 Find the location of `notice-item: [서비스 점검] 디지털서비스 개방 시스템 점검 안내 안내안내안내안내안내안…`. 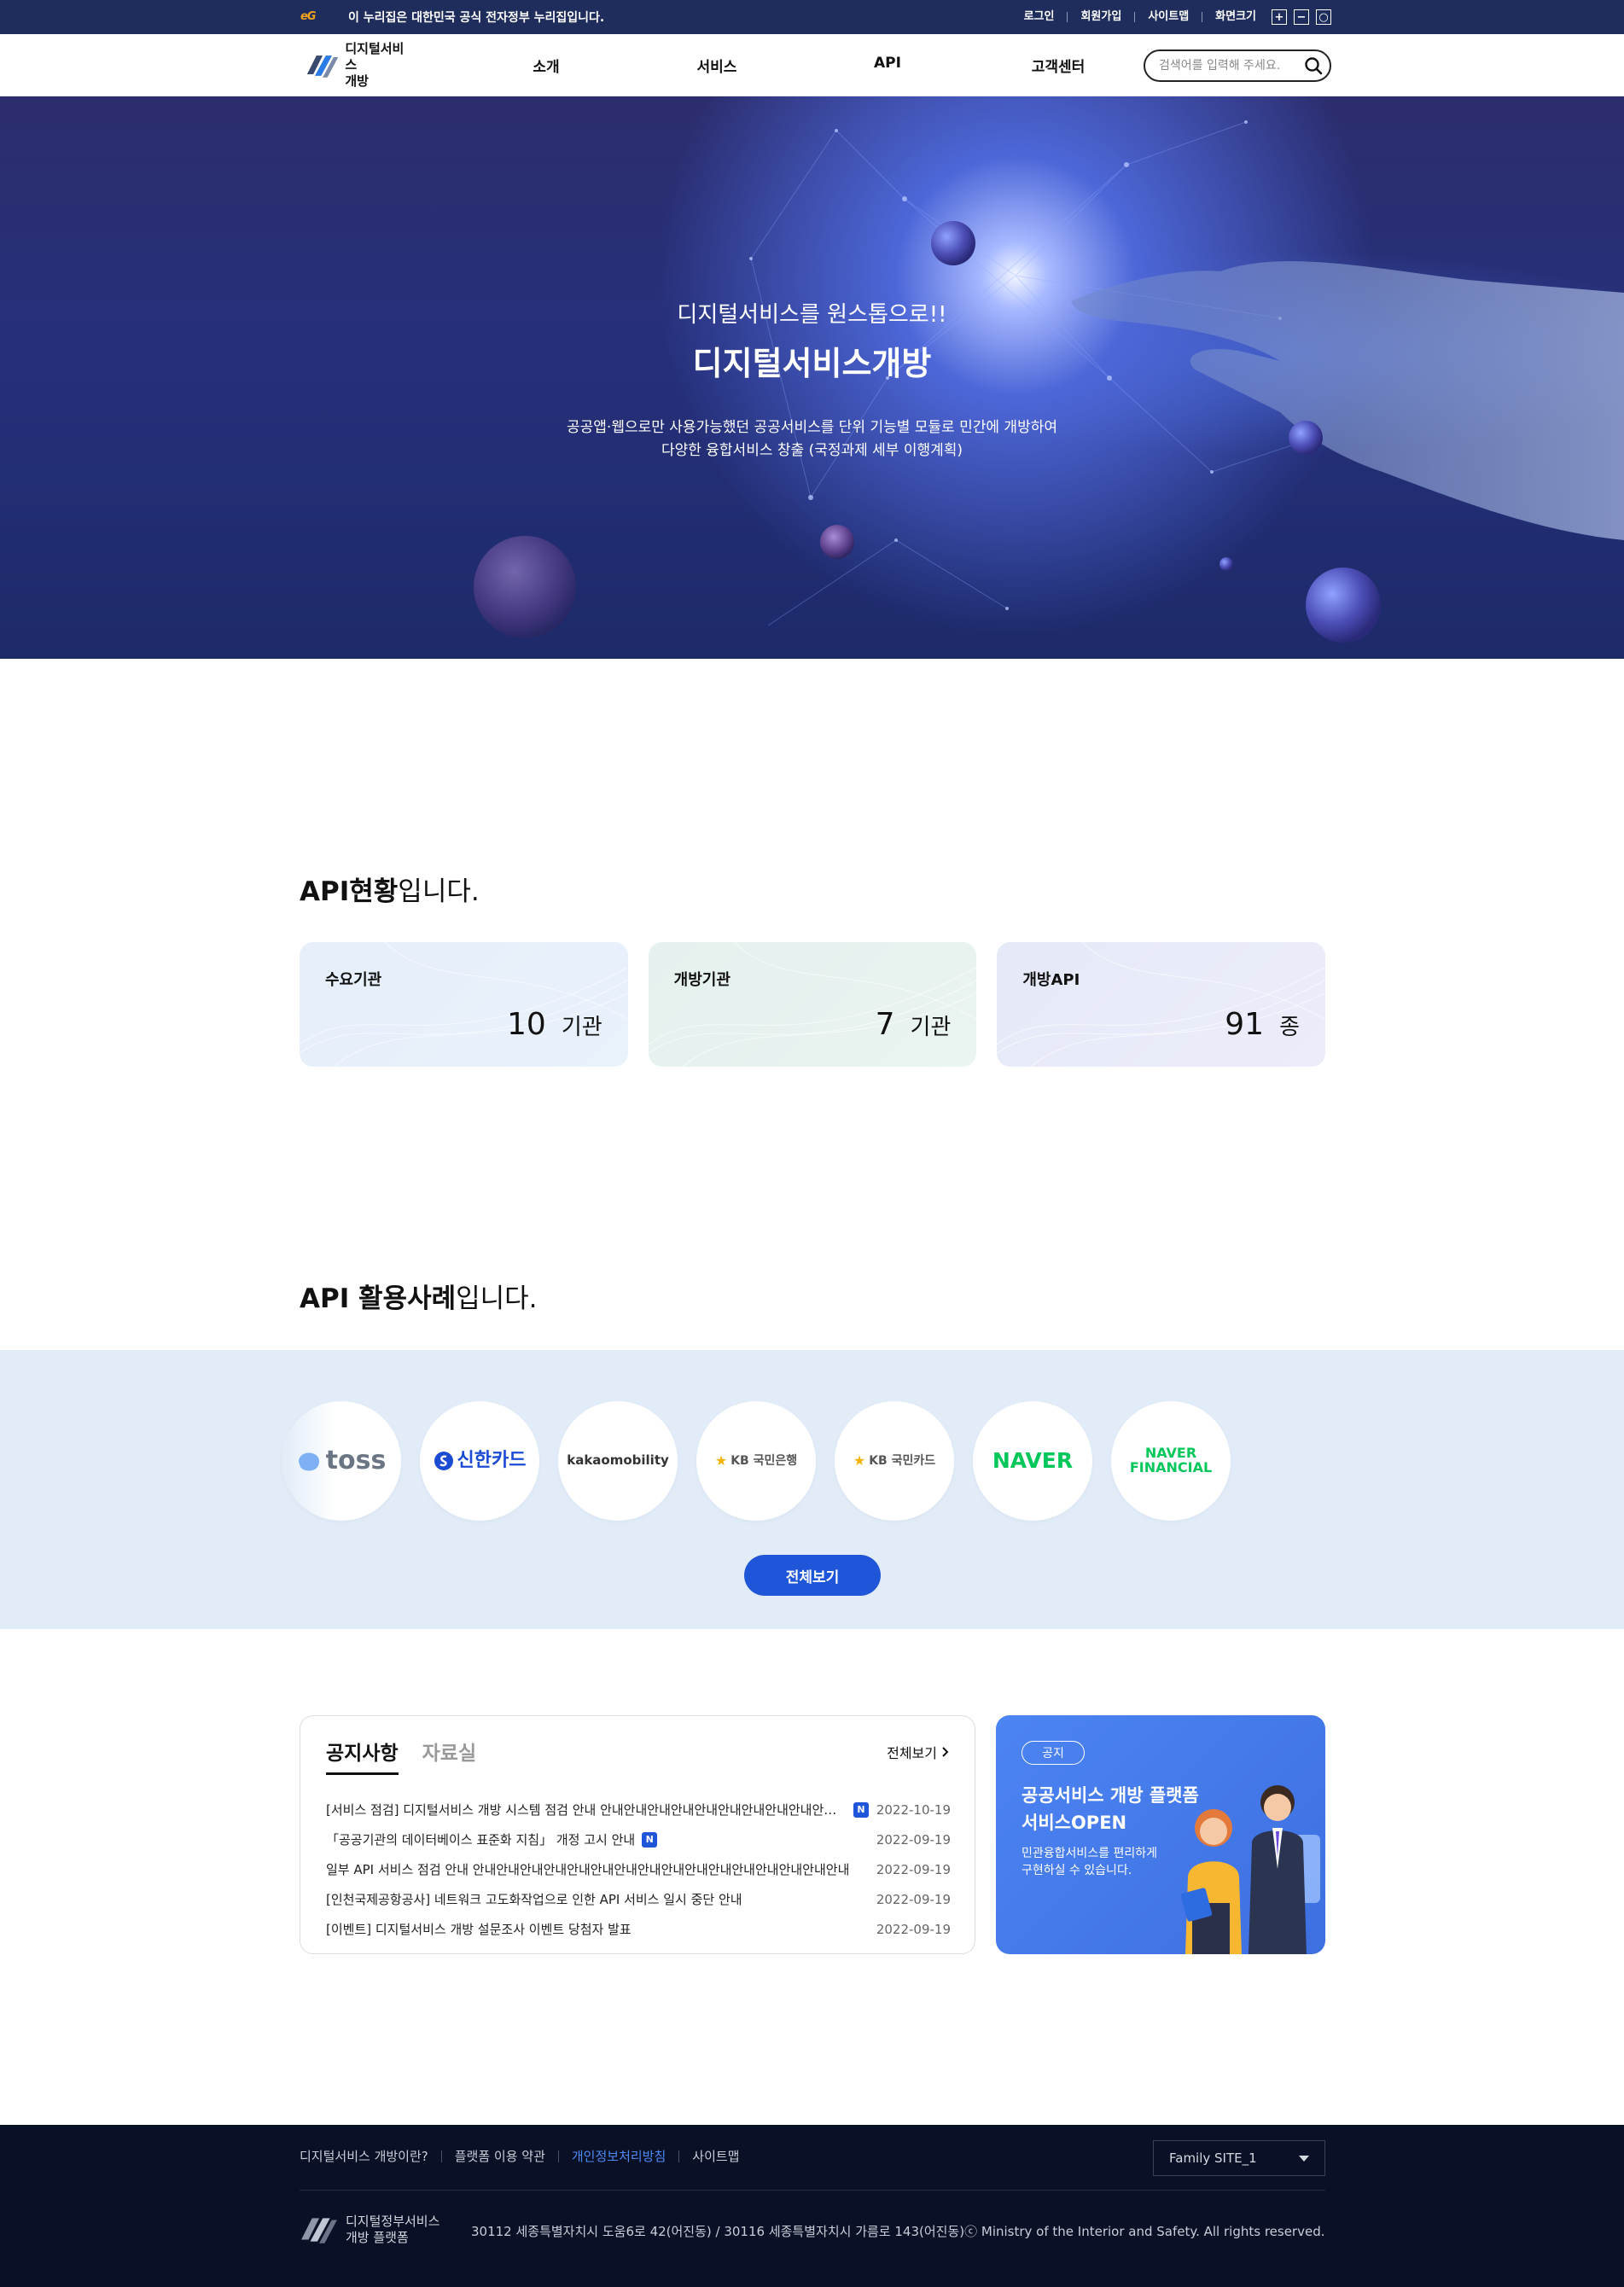

notice-item: [서비스 점검] 디지털서비스 개방 시스템 점검 안내 안내안내안내안내안내안… is located at coordinates (638, 1809).